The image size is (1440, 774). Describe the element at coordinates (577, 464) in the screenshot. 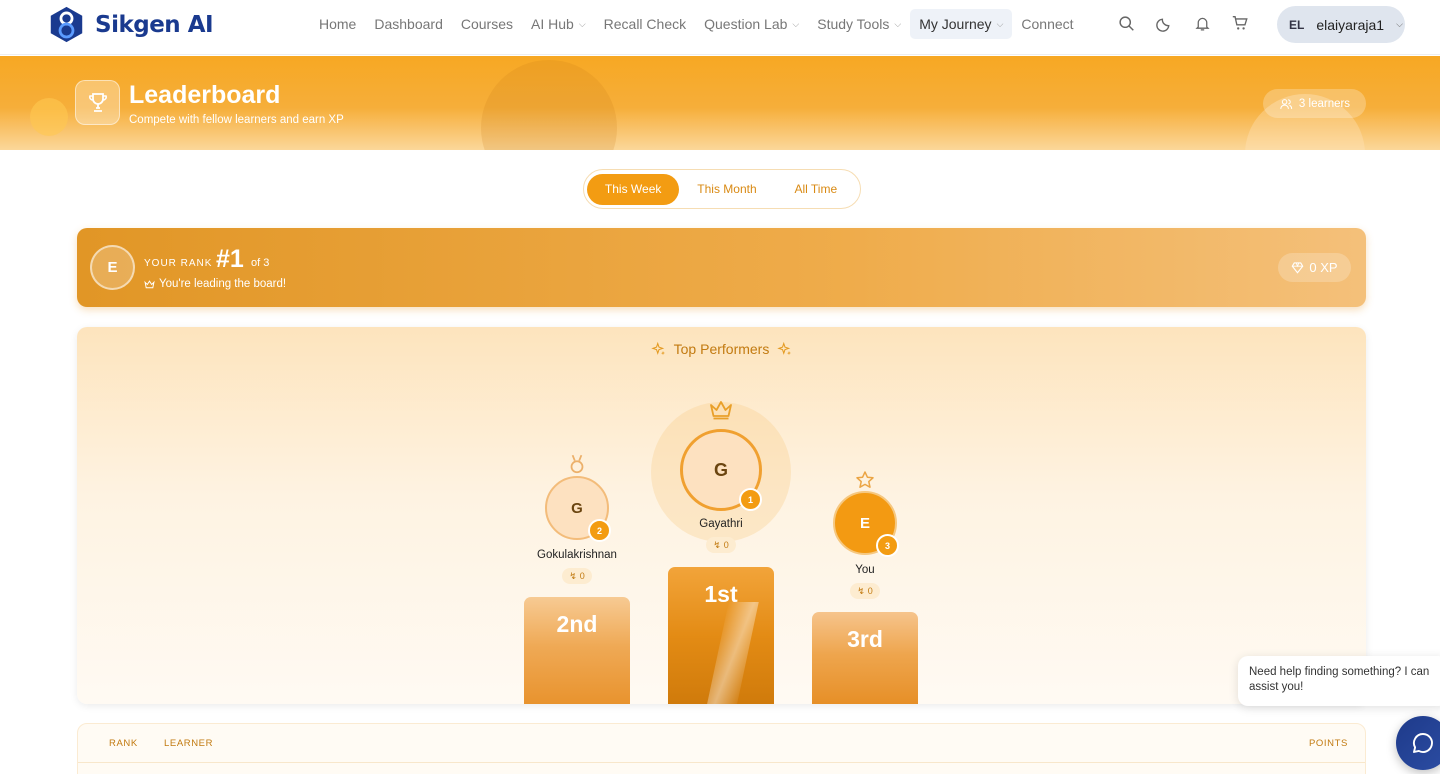

I see `medal-icon` at that location.